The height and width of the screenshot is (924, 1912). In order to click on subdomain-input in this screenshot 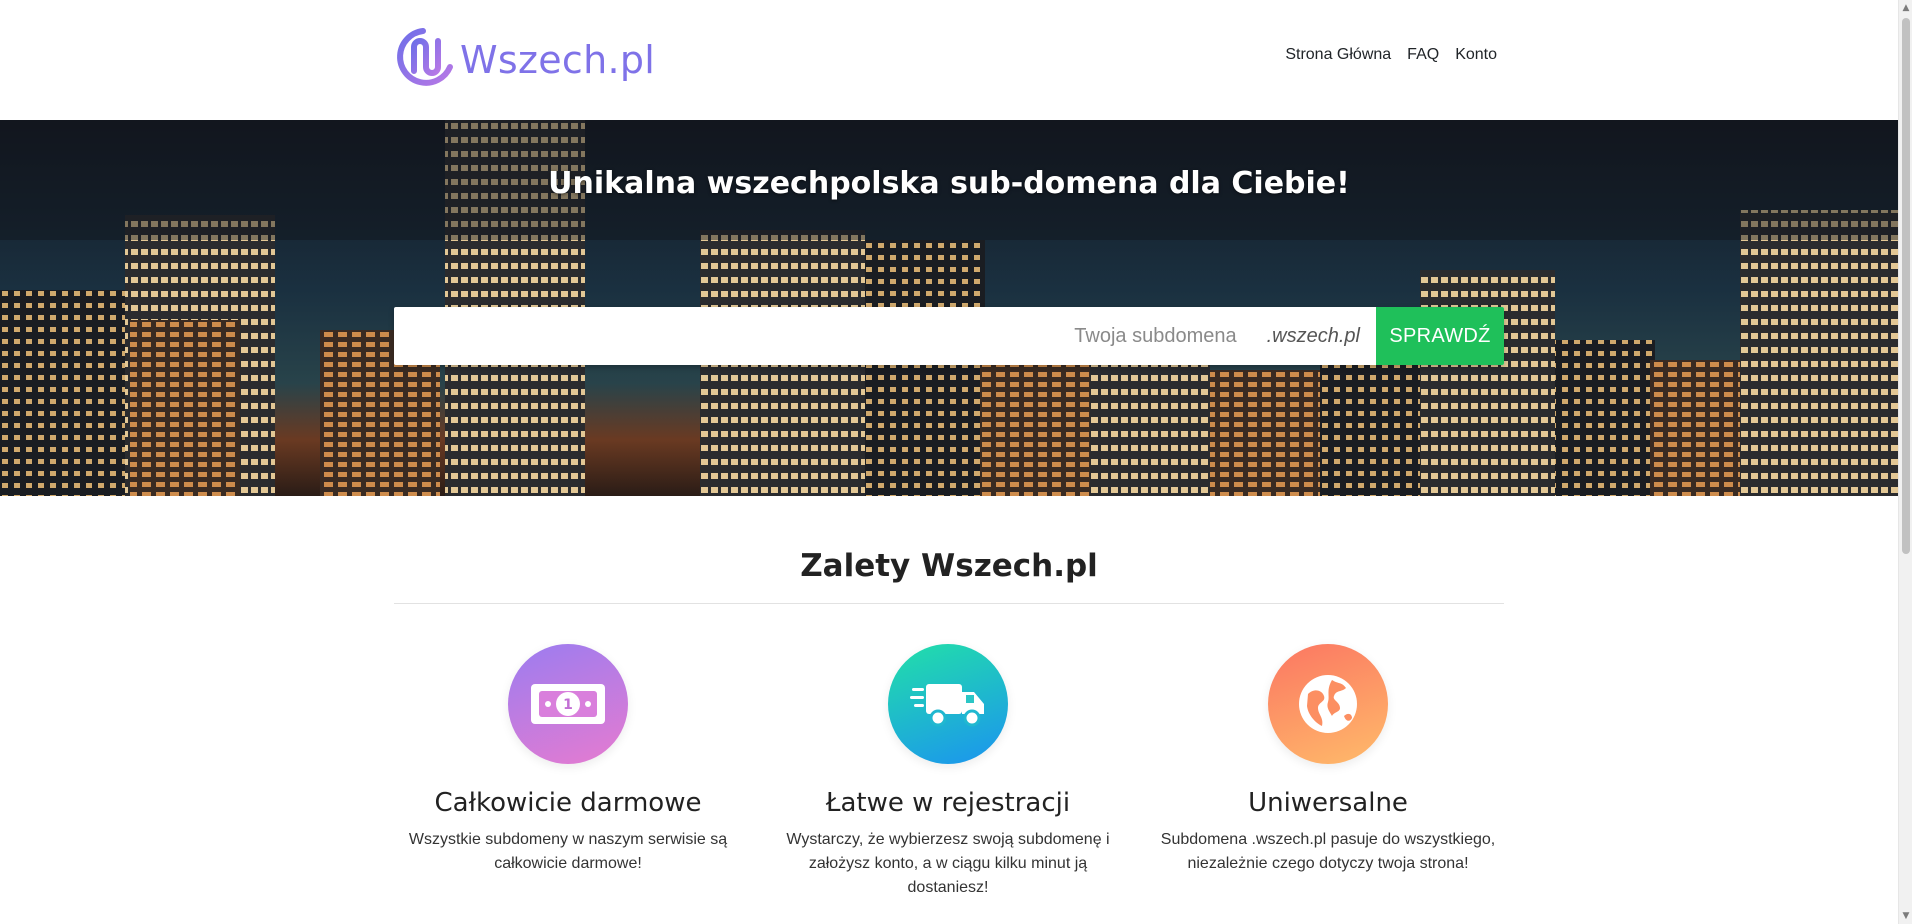, I will do `click(825, 336)`.